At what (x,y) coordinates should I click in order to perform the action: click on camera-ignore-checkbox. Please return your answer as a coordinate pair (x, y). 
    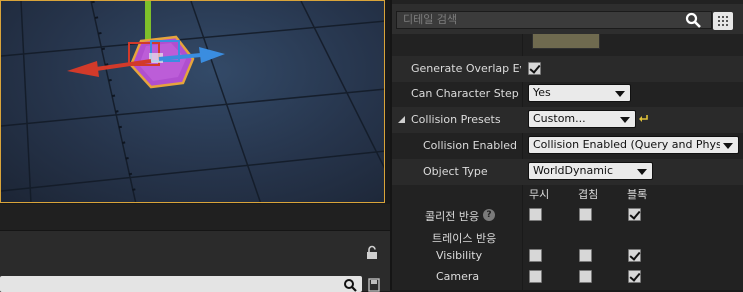
    Looking at the image, I should click on (535, 276).